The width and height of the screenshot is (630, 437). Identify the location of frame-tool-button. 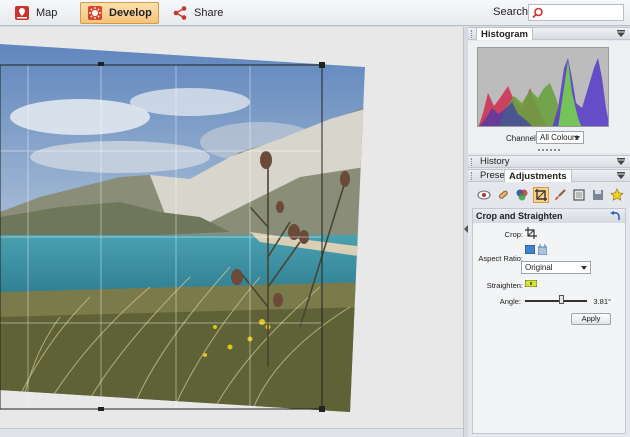
(579, 195).